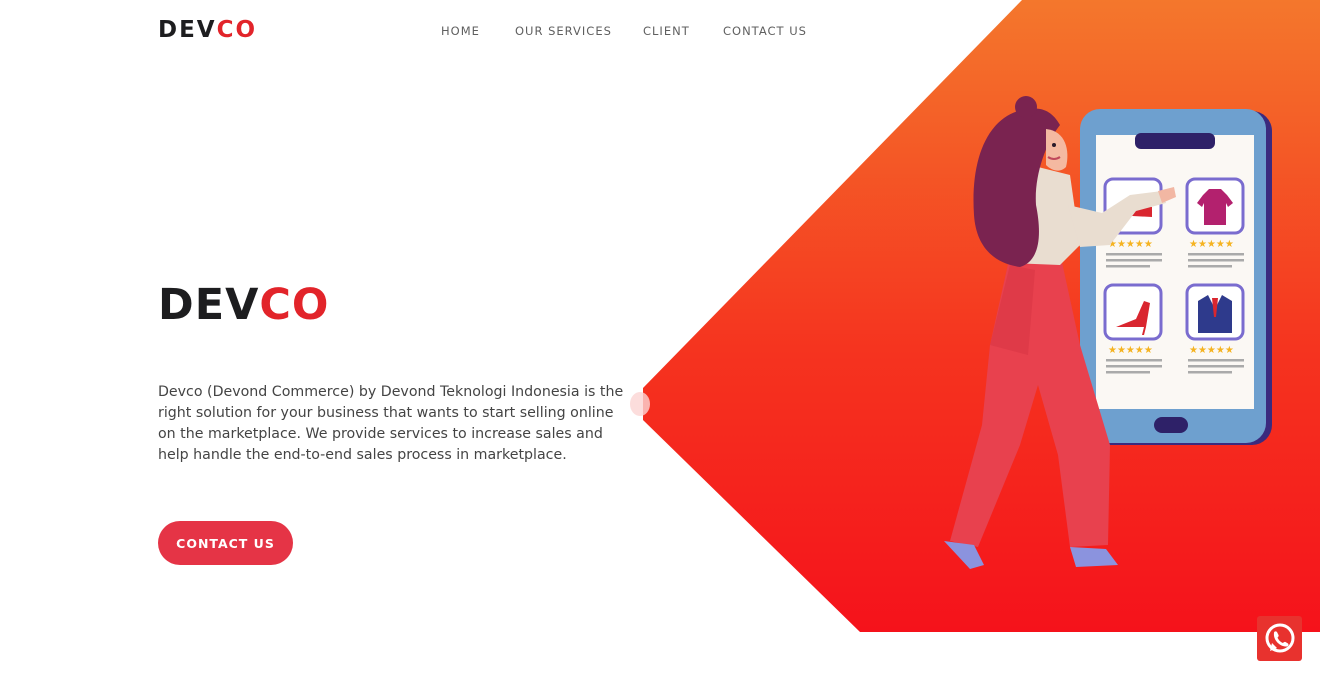  I want to click on nav-contact-us: CONTACT US, so click(765, 31).